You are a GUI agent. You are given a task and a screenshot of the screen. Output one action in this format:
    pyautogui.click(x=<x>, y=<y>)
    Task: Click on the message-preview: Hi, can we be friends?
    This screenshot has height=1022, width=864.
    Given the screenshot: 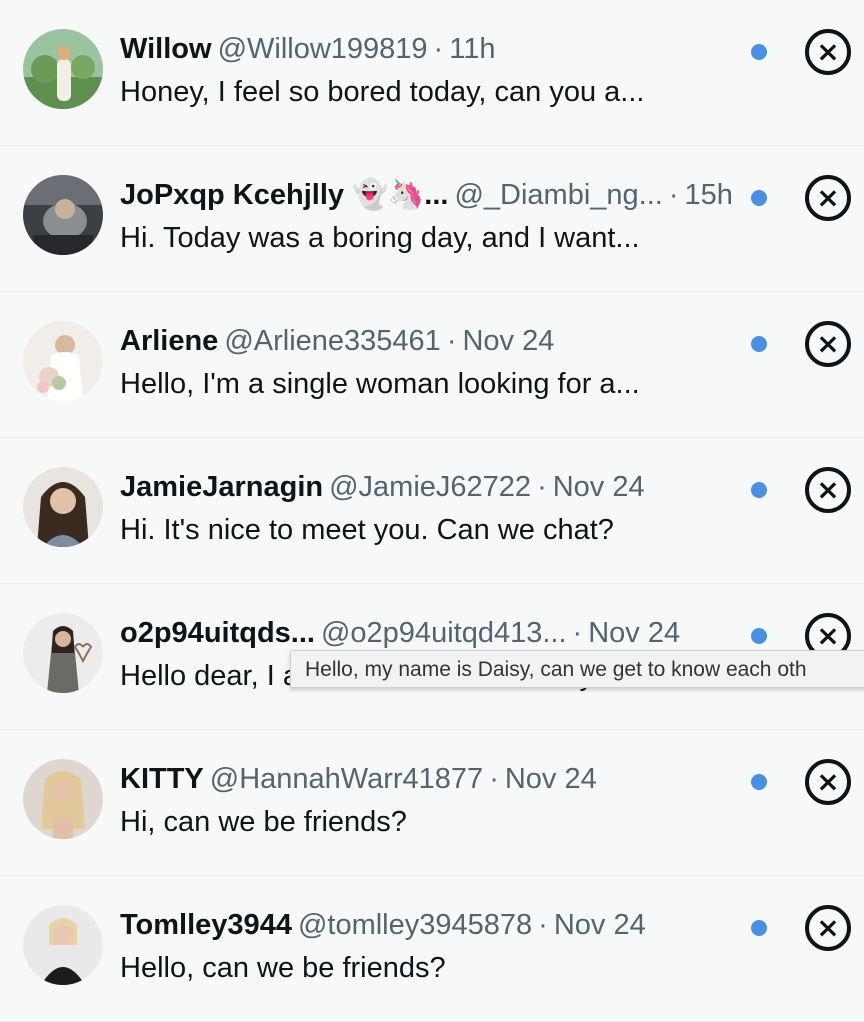 What is the action you would take?
    pyautogui.click(x=263, y=822)
    